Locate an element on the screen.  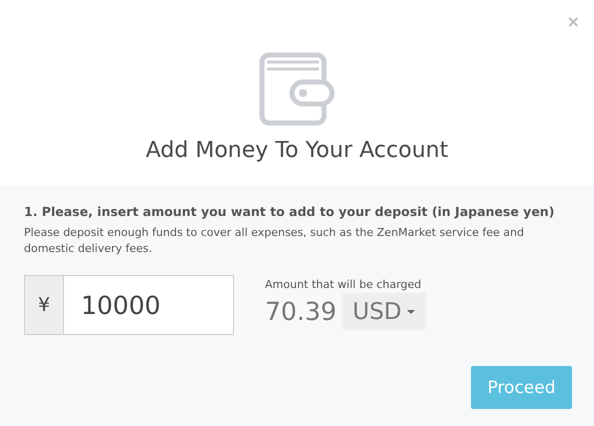
step-description: Please deposit enough funds to cover all expenses, such as the ZenMarket service fee and domestic delivery fees. is located at coordinates (274, 241).